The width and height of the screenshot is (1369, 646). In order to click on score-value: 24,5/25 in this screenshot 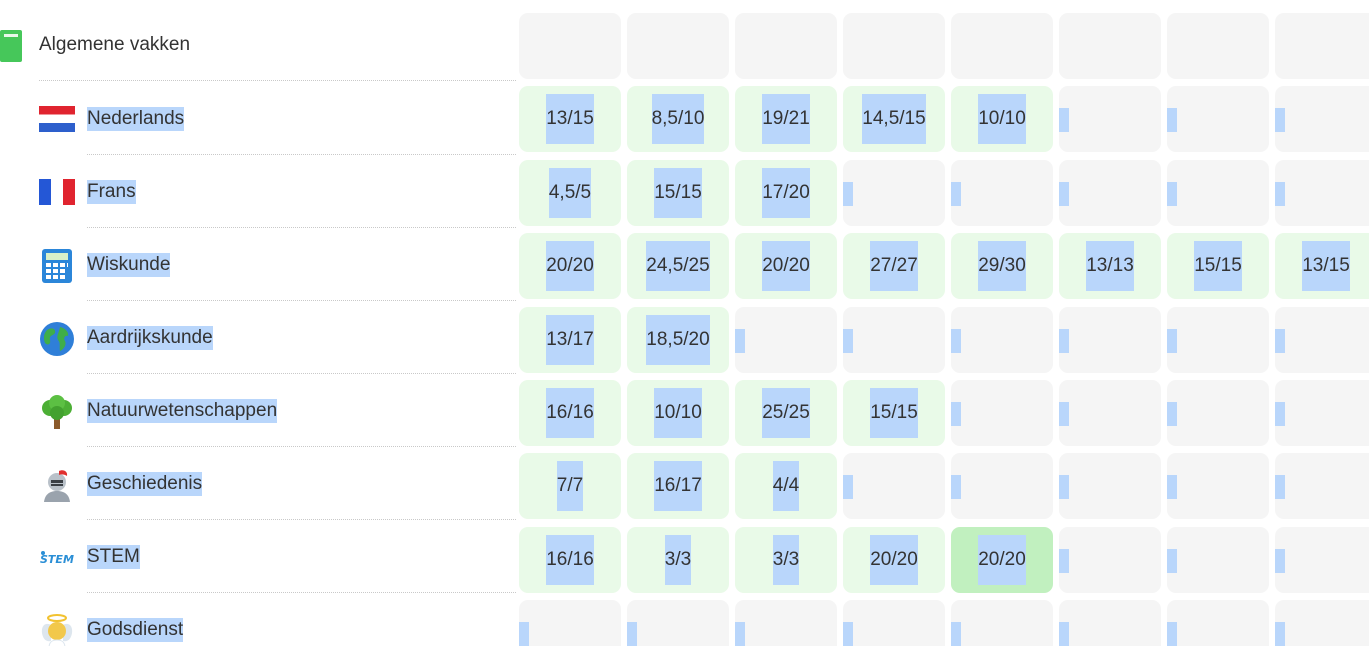, I will do `click(678, 266)`.